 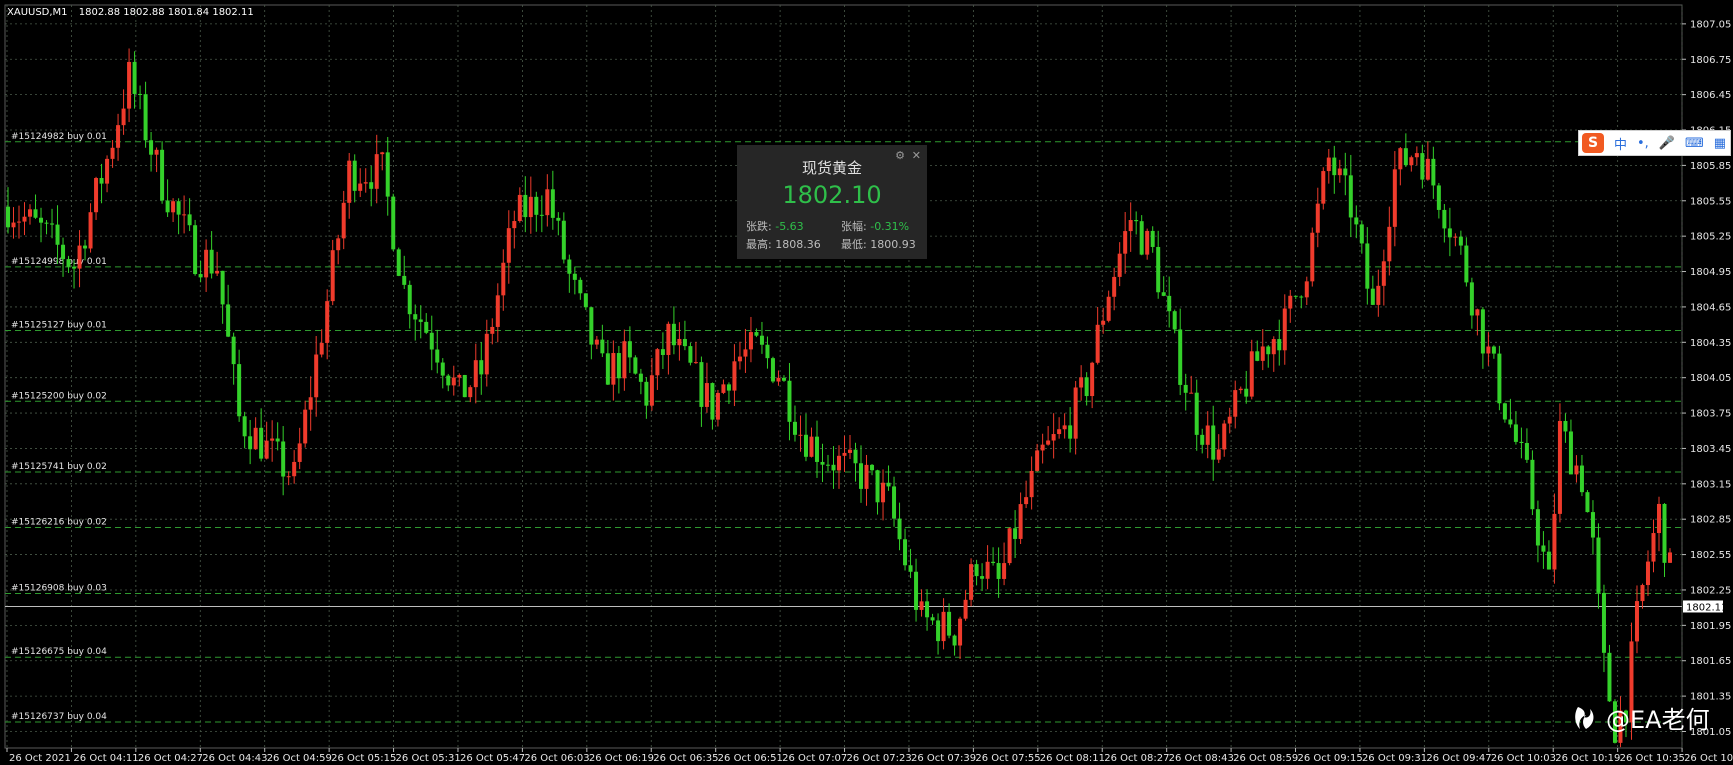 I want to click on ime-chinese-mode-button: 中, so click(x=1620, y=143).